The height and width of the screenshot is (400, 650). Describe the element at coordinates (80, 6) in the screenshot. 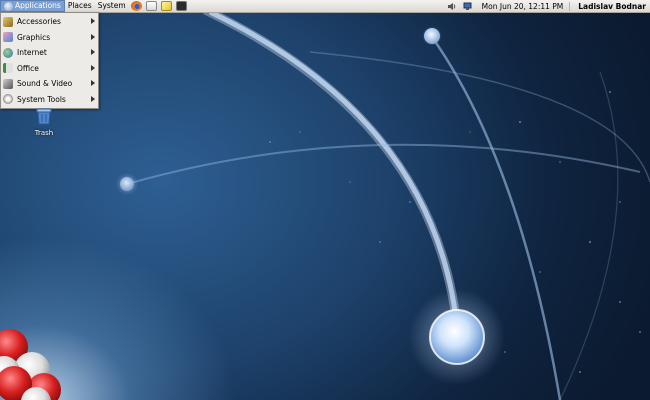

I see `places-menu-button: Places` at that location.